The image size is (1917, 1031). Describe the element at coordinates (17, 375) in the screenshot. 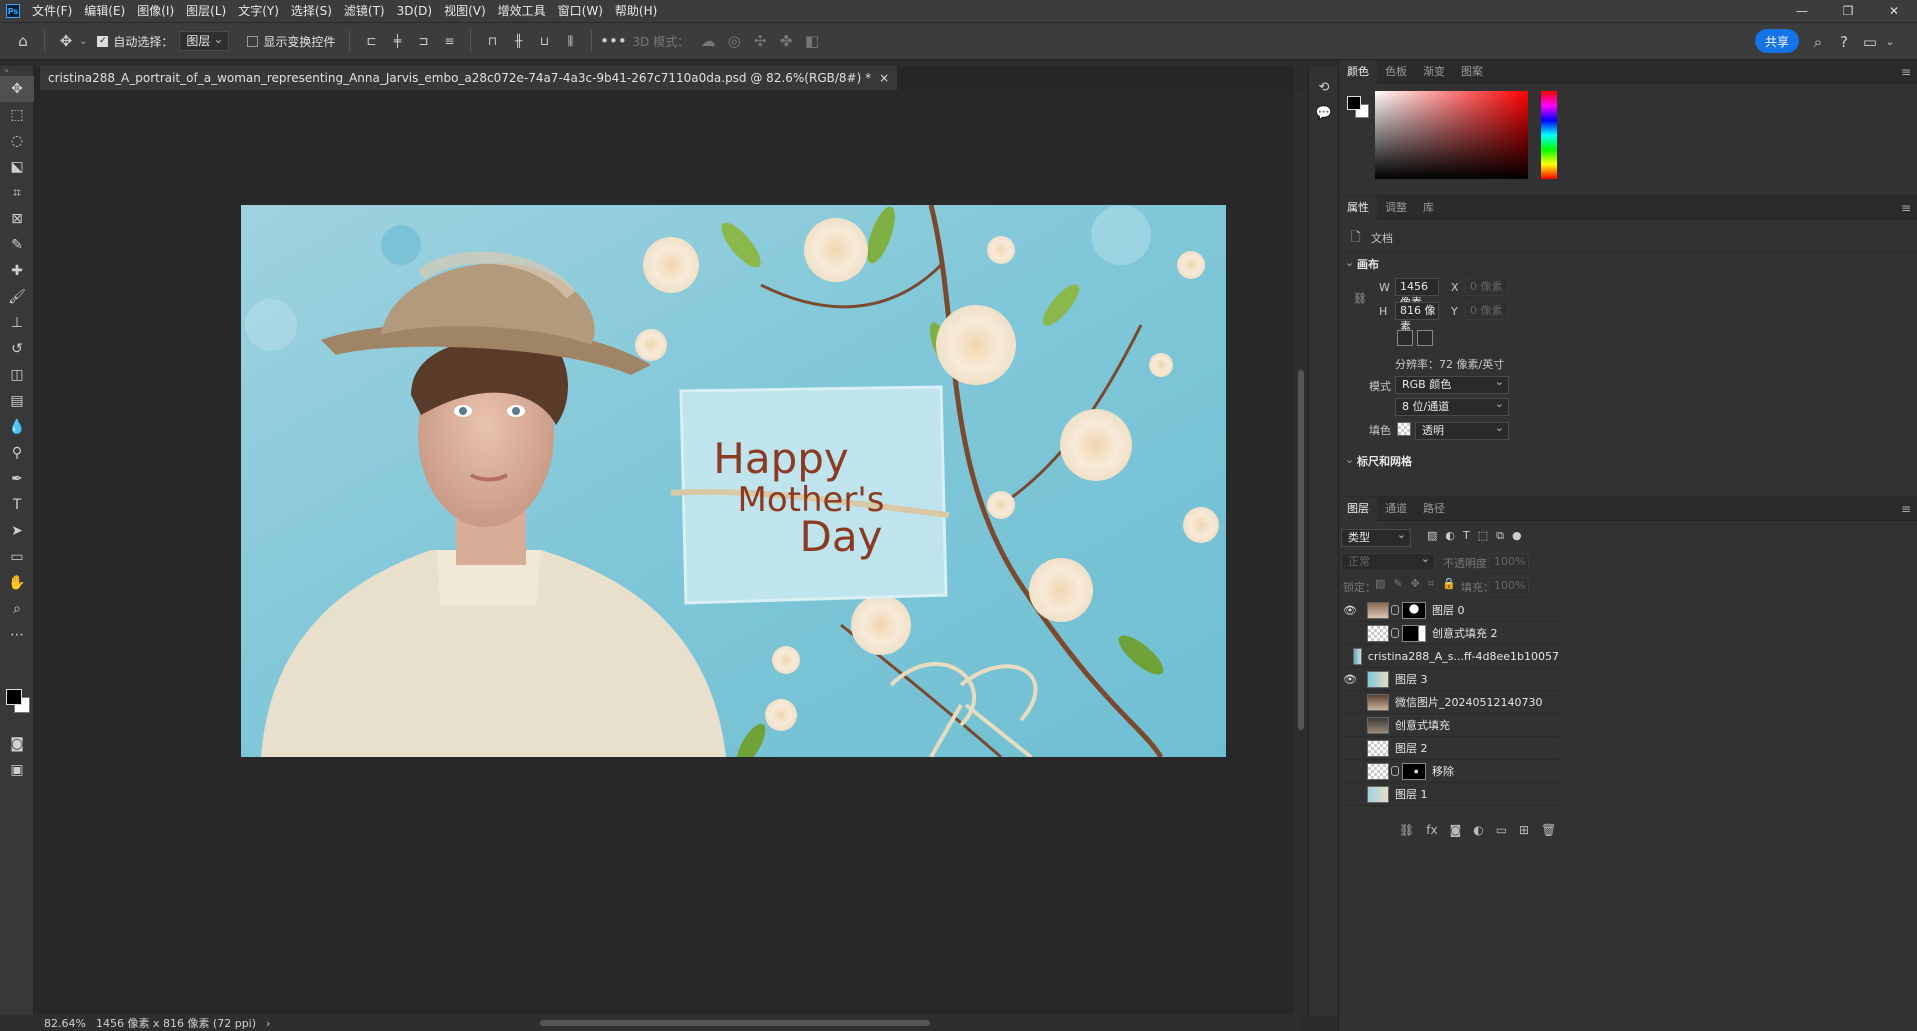

I see `eraser-tool-icon: ◫` at that location.